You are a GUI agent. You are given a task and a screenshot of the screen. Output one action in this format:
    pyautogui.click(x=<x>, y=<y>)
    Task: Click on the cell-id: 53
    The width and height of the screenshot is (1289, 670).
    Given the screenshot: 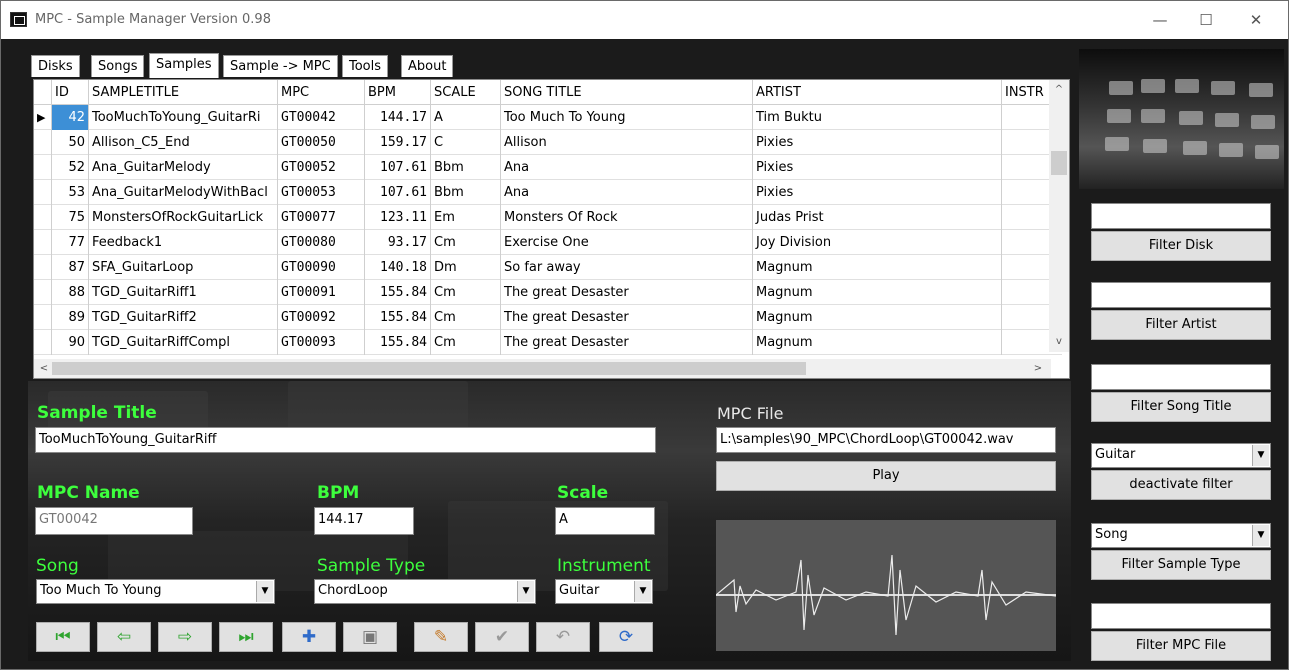 What is the action you would take?
    pyautogui.click(x=70, y=192)
    